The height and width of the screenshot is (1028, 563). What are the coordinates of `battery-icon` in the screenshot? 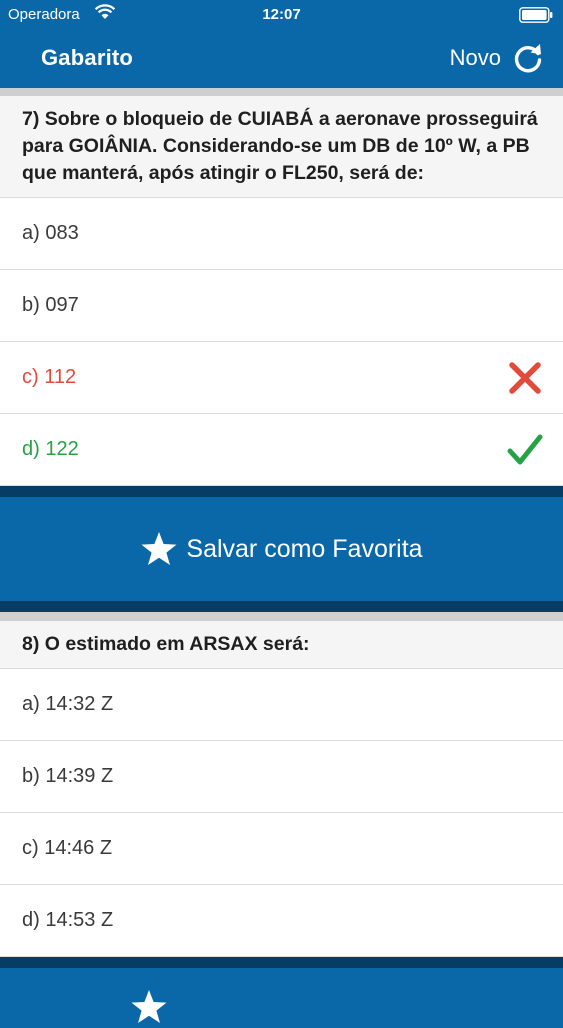 It's located at (536, 15).